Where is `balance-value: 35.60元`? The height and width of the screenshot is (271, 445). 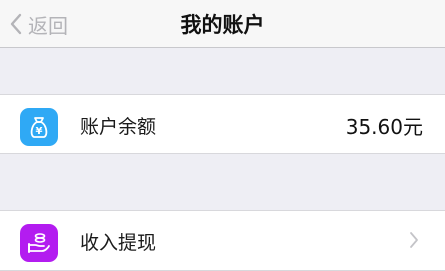
balance-value: 35.60元 is located at coordinates (384, 126).